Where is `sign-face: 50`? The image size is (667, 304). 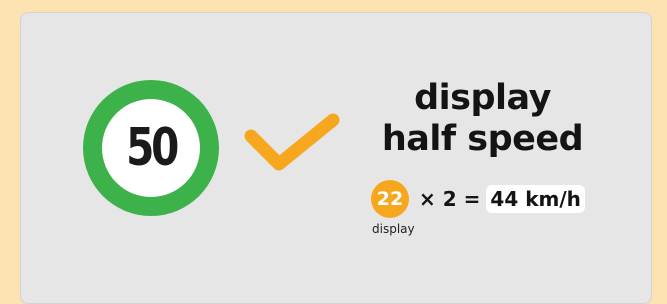 sign-face: 50 is located at coordinates (151, 148).